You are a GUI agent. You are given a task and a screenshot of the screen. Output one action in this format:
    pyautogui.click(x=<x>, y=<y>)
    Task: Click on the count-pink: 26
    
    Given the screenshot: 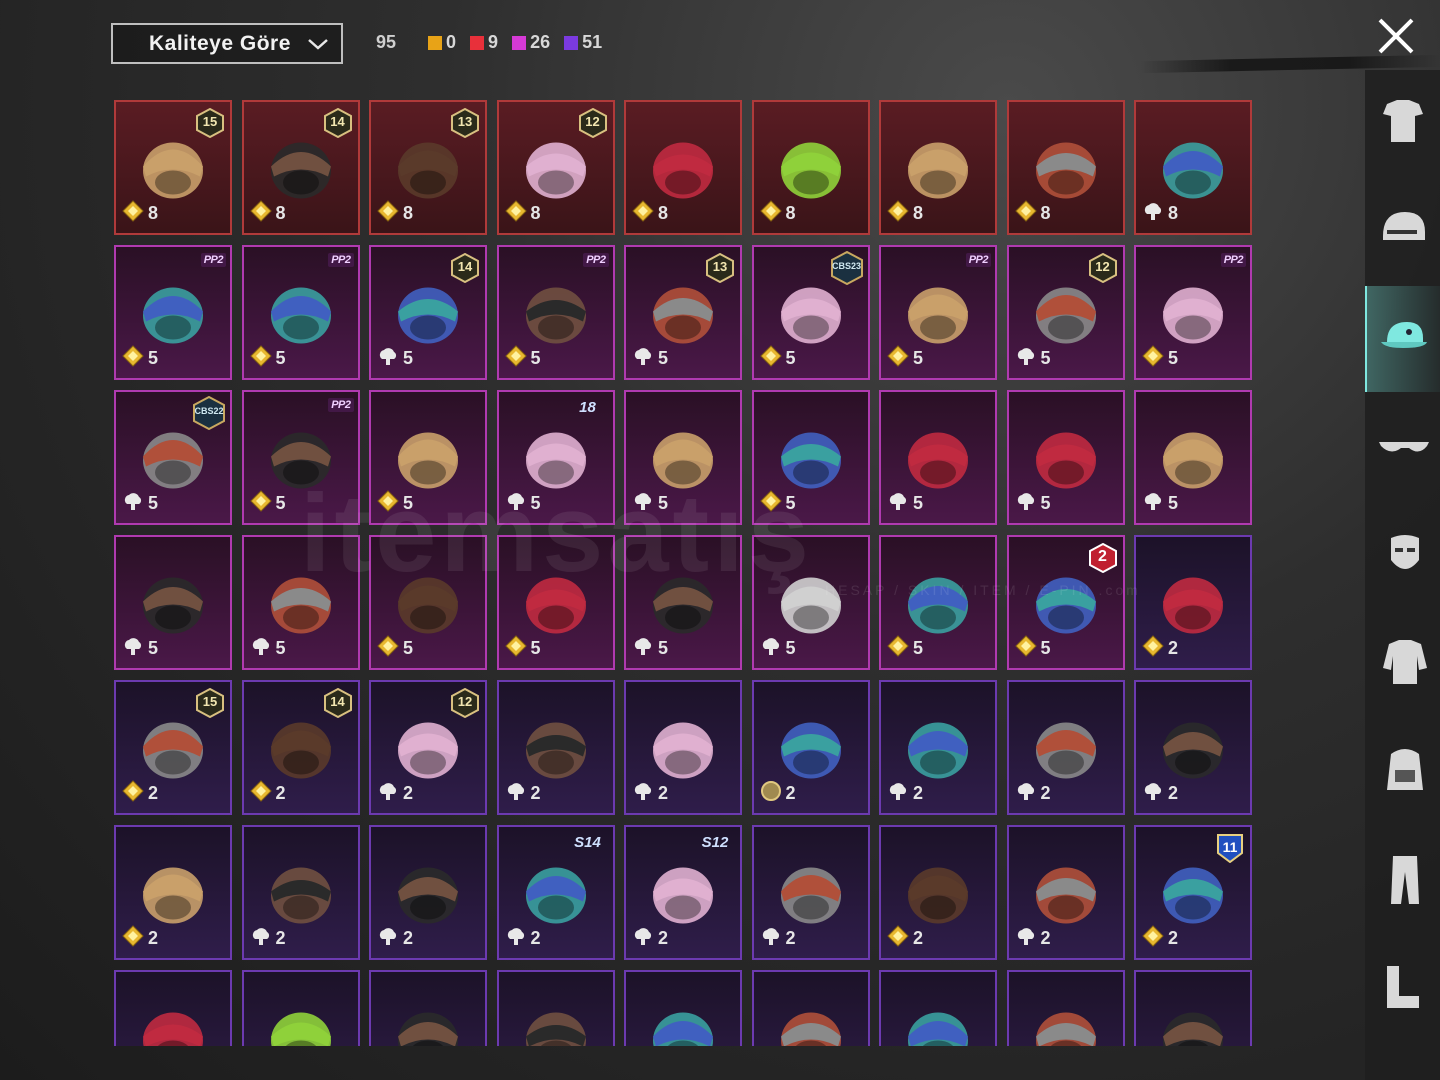 What is the action you would take?
    pyautogui.click(x=531, y=42)
    